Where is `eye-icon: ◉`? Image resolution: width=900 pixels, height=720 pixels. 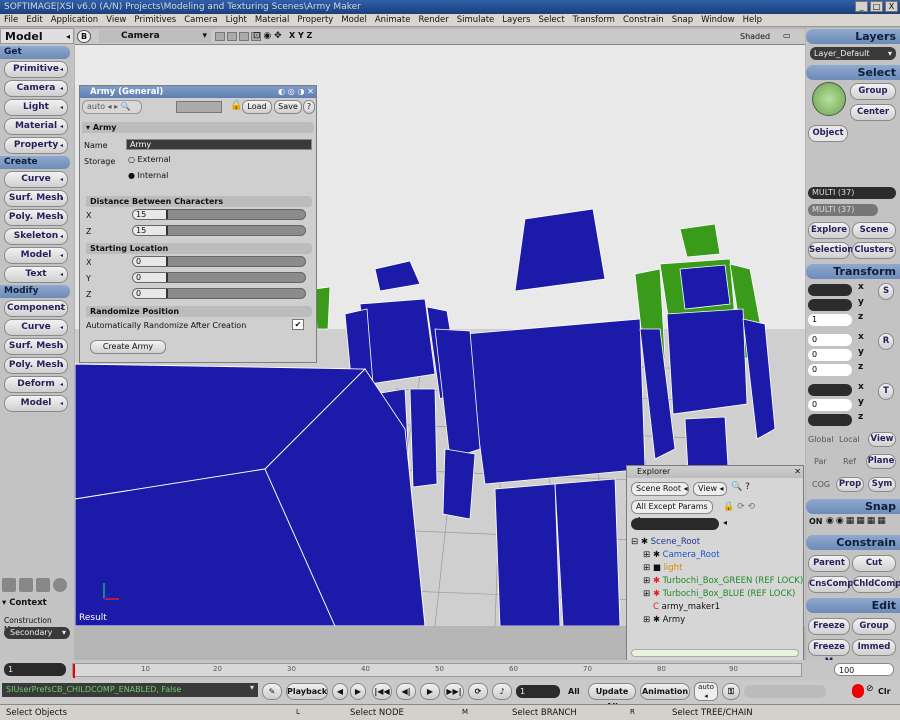
eye-icon: ◉ is located at coordinates (267, 36).